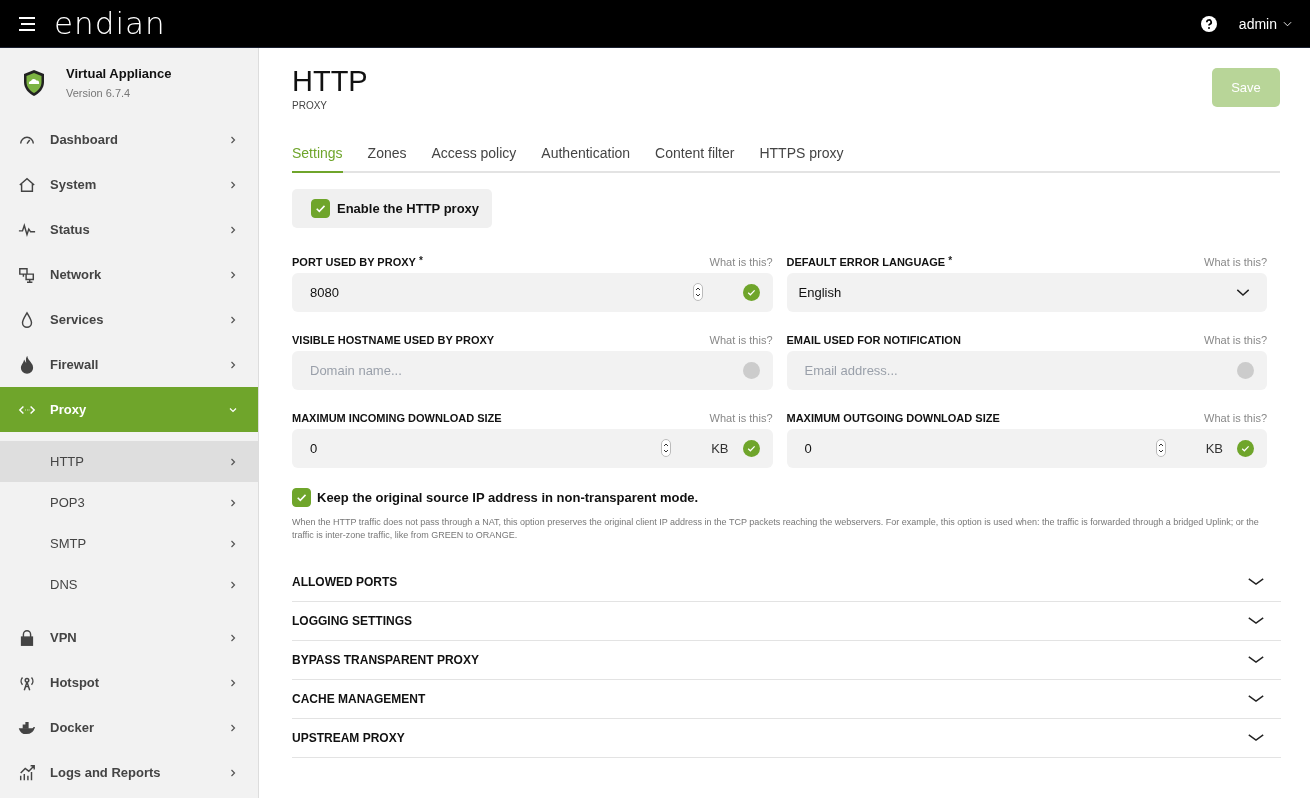 The width and height of the screenshot is (1310, 798). Describe the element at coordinates (801, 158) in the screenshot. I see `tab: HTTPS proxy` at that location.